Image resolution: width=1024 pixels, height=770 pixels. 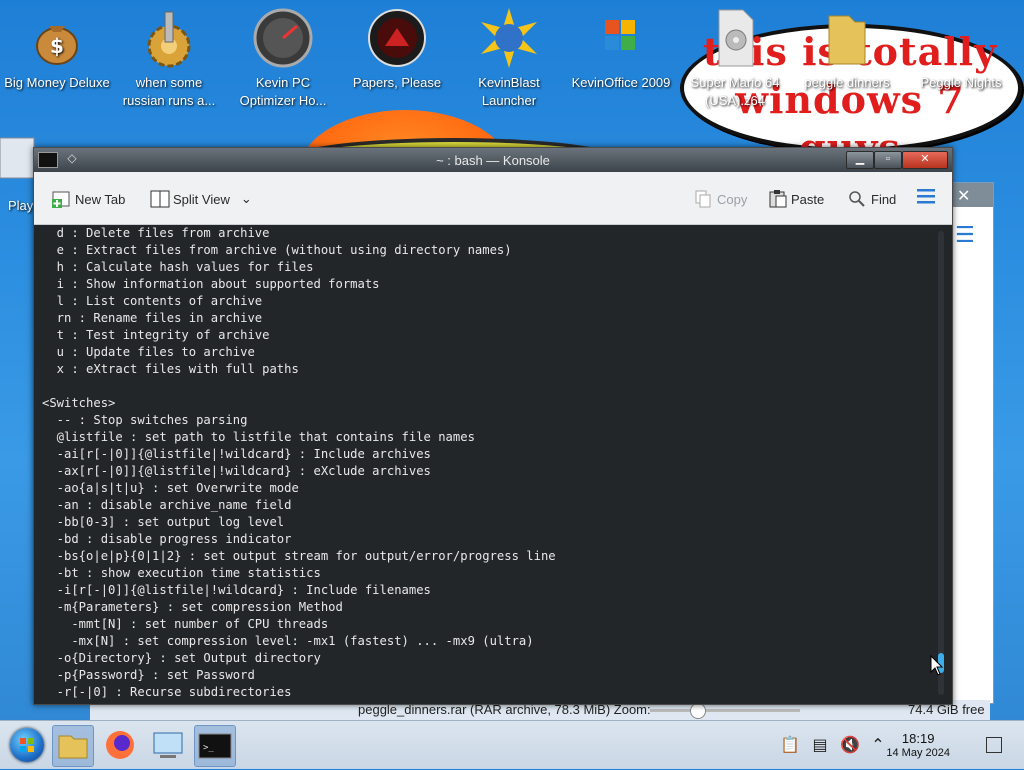 I want to click on taskbar: >_ 📋 ▤ 🔇 ⌃ 18:19 14 May 2024, so click(x=512, y=744).